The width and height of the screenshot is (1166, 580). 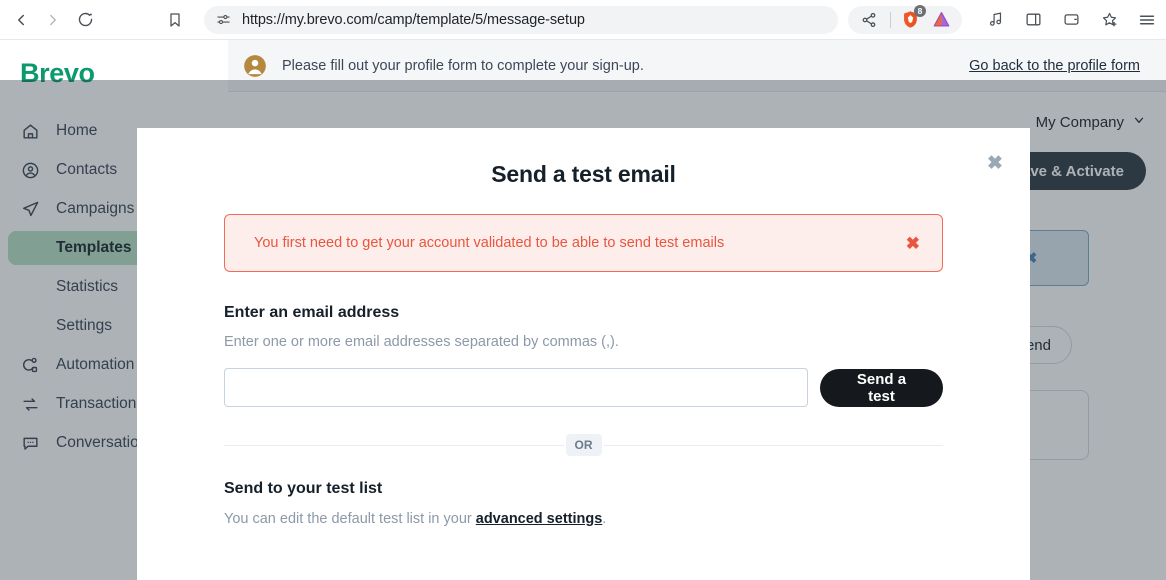 What do you see at coordinates (516, 387) in the screenshot?
I see `email-input` at bounding box center [516, 387].